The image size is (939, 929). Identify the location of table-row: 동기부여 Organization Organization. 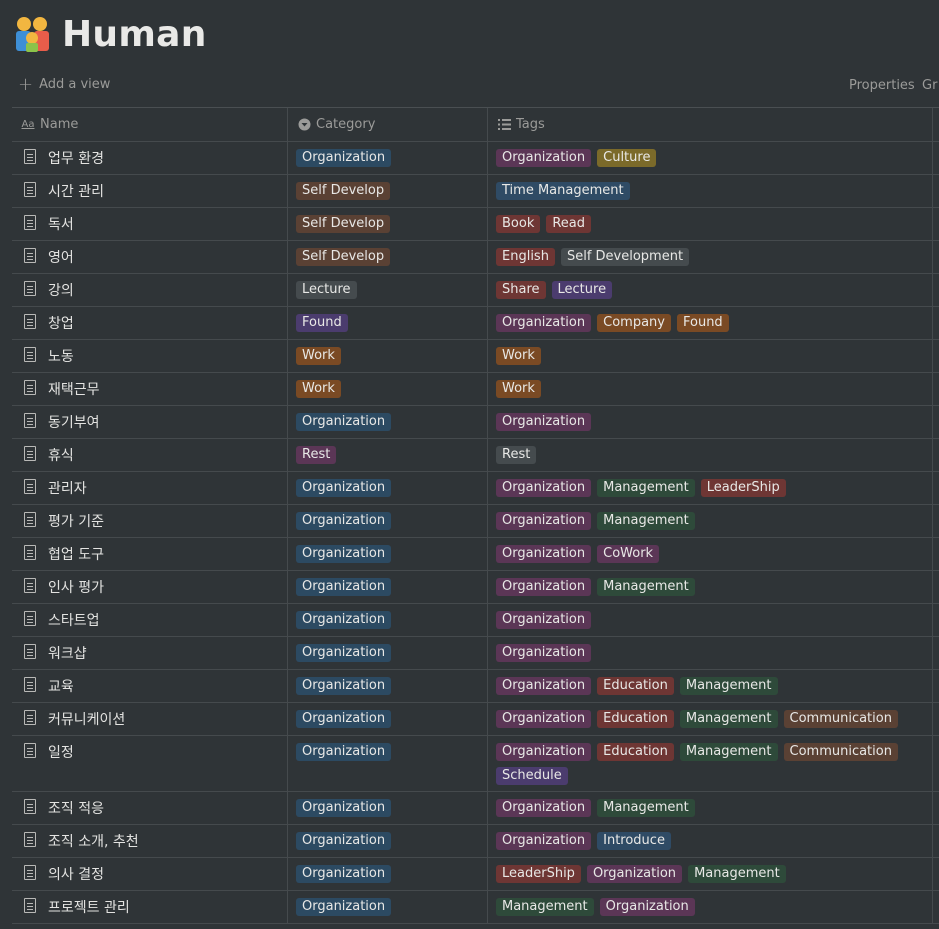
(475, 422).